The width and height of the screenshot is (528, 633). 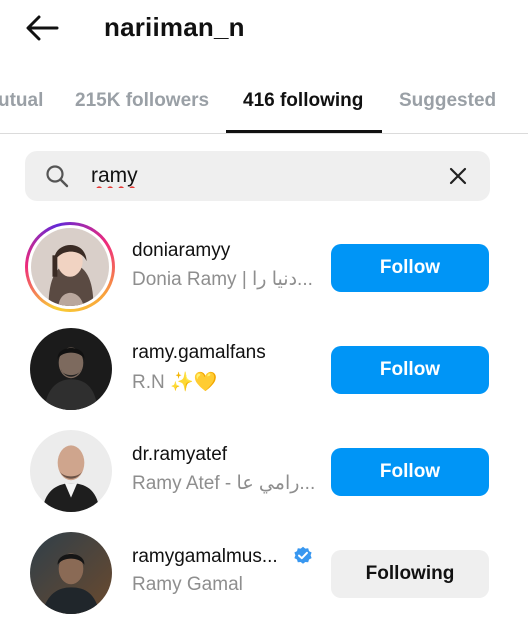 I want to click on tab-followers: 215K followers, so click(x=142, y=101).